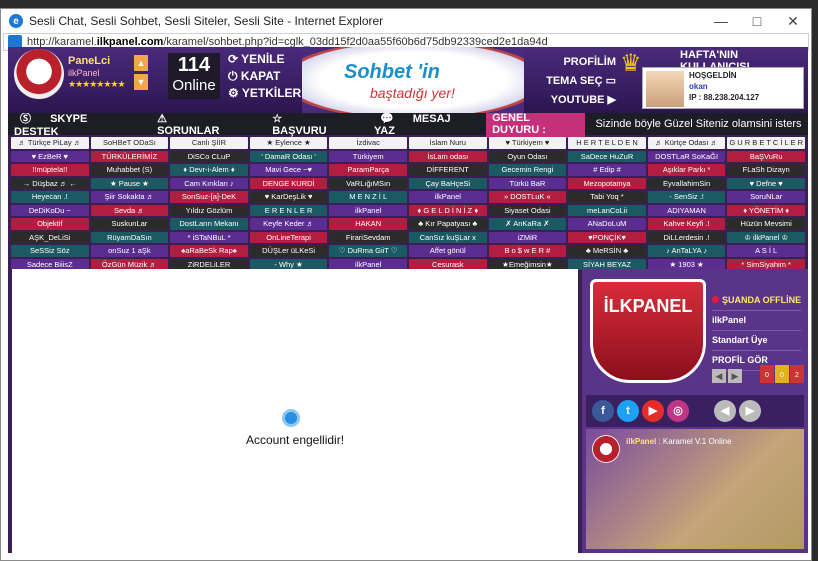 The width and height of the screenshot is (818, 561). Describe the element at coordinates (686, 224) in the screenshot. I see `room-button: Kahve Keyfi .!` at that location.